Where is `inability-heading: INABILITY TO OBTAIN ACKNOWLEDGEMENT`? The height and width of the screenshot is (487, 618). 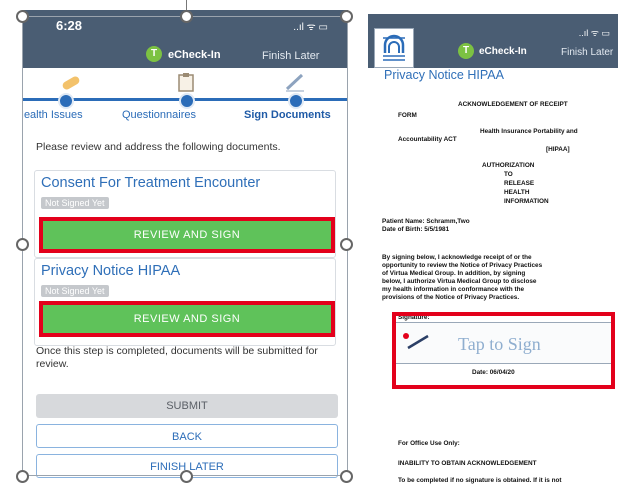
inability-heading: INABILITY TO OBTAIN ACKNOWLEDGEMENT is located at coordinates (467, 463).